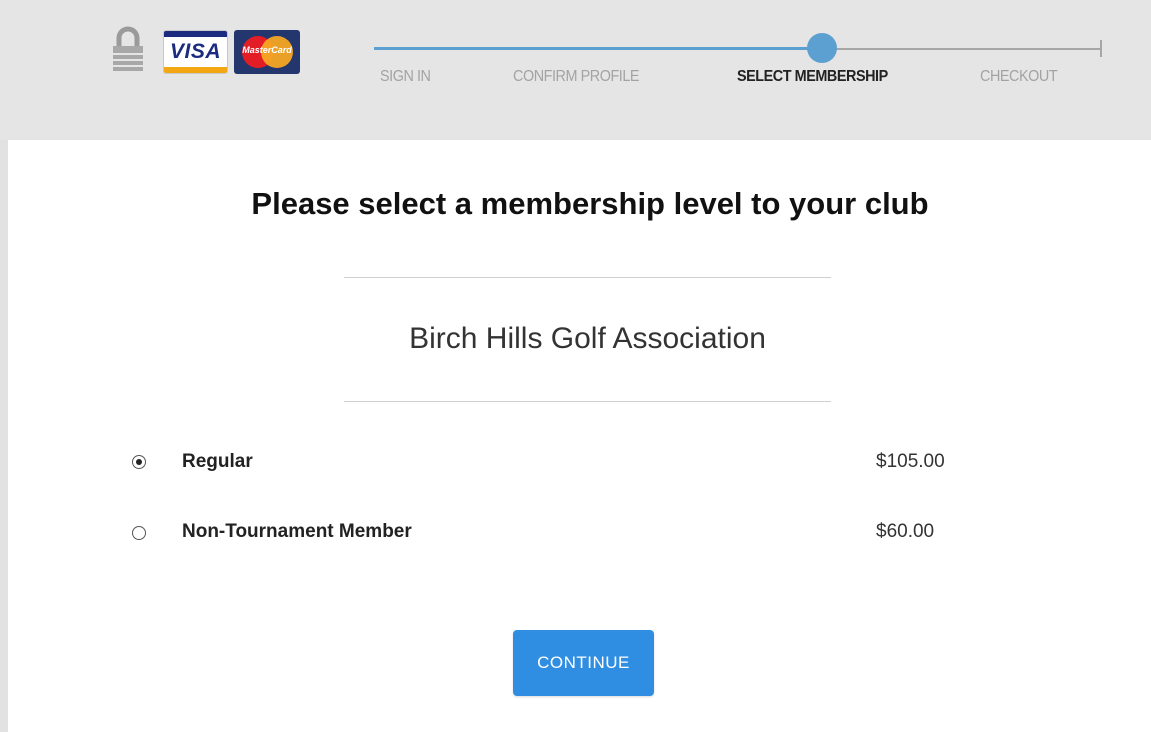  Describe the element at coordinates (4, 436) in the screenshot. I see `left-border` at that location.